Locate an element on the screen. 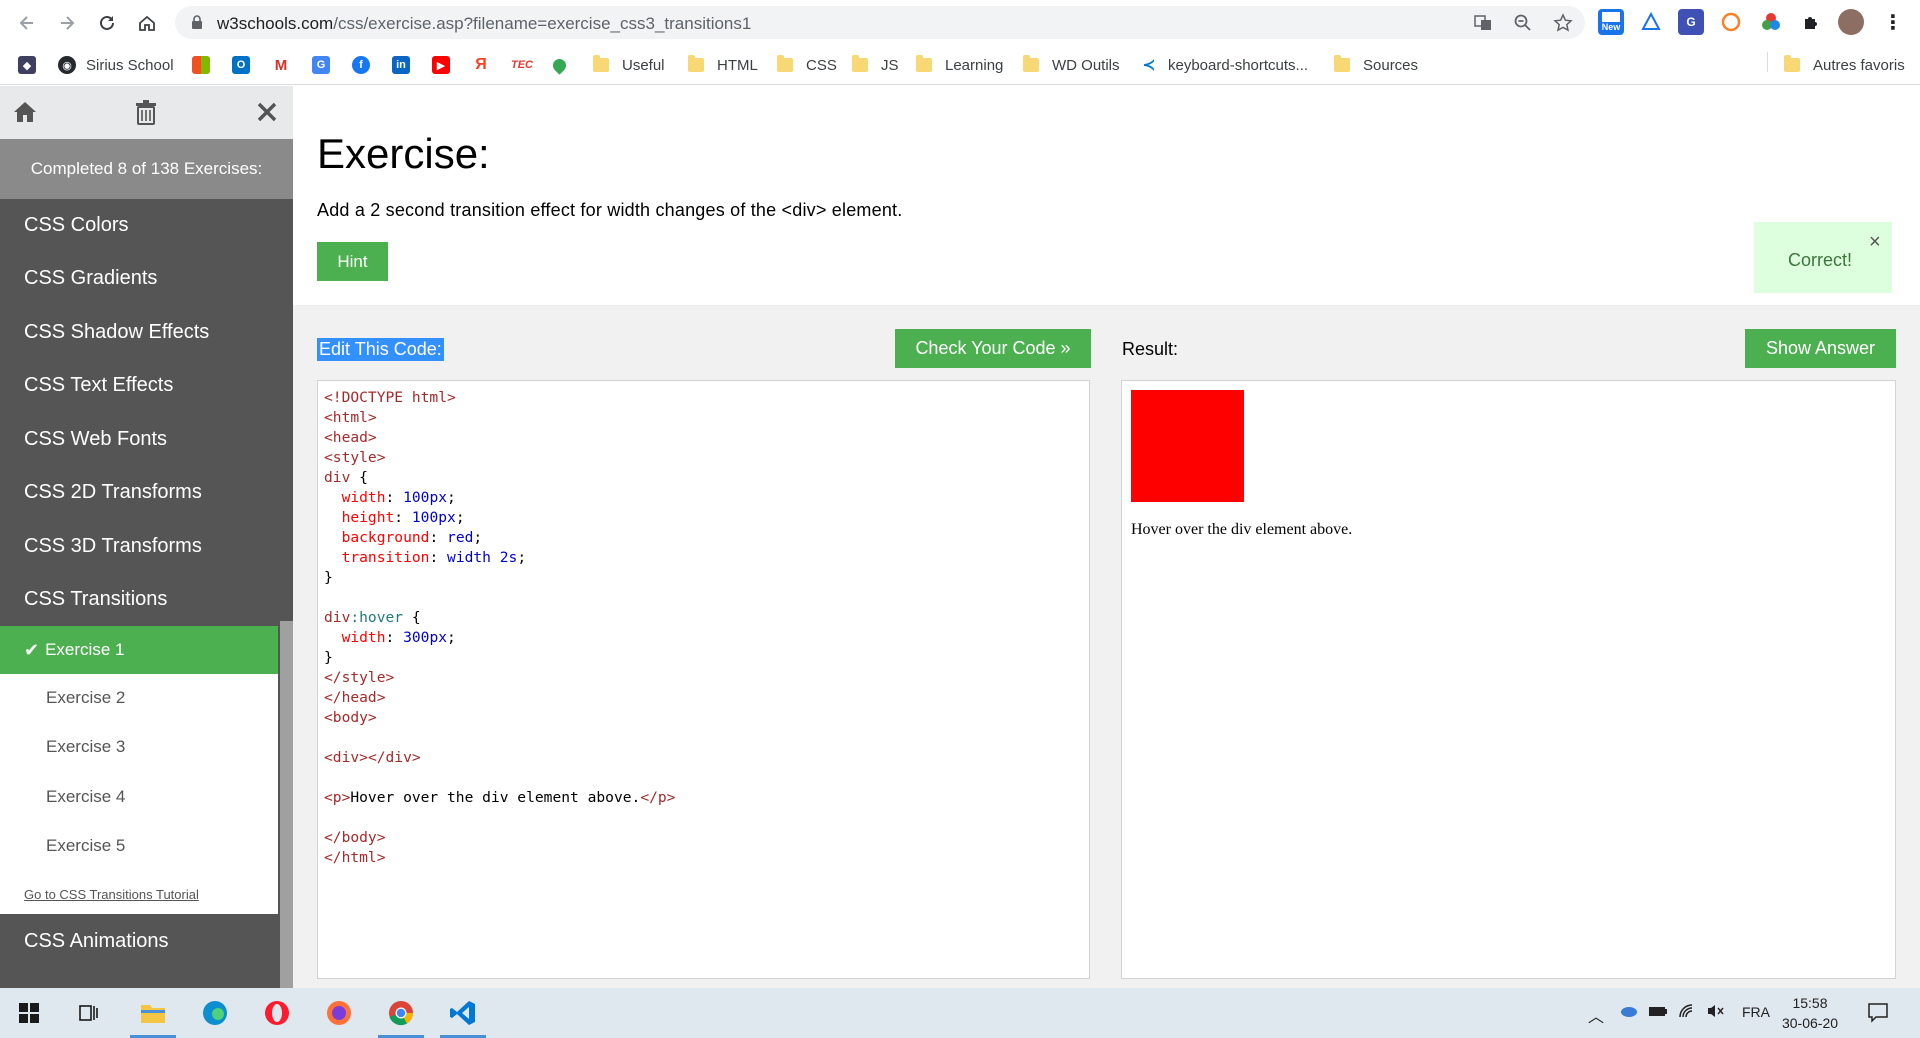 The height and width of the screenshot is (1038, 1920). wifi-icon is located at coordinates (1688, 1012).